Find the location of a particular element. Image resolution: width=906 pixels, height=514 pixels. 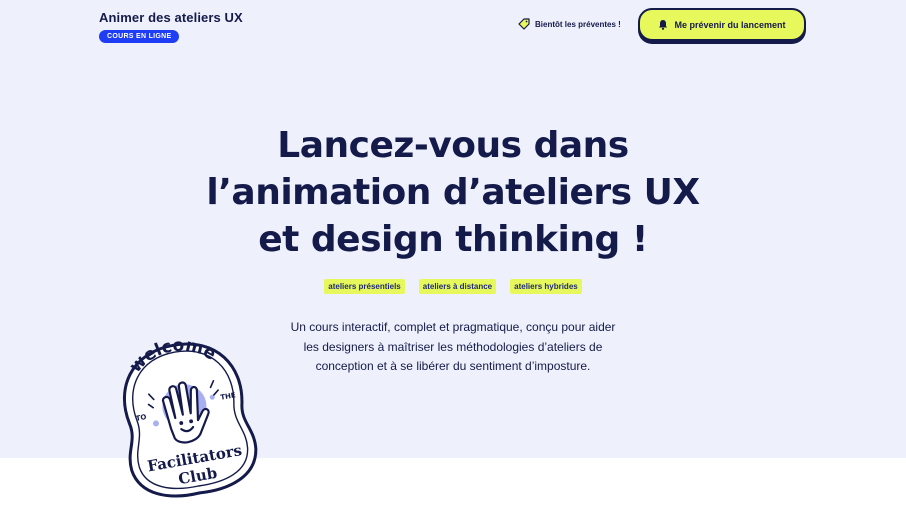

welcome-sticker-graphic: welcome TO THE Facilitators Club is located at coordinates (190, 413).